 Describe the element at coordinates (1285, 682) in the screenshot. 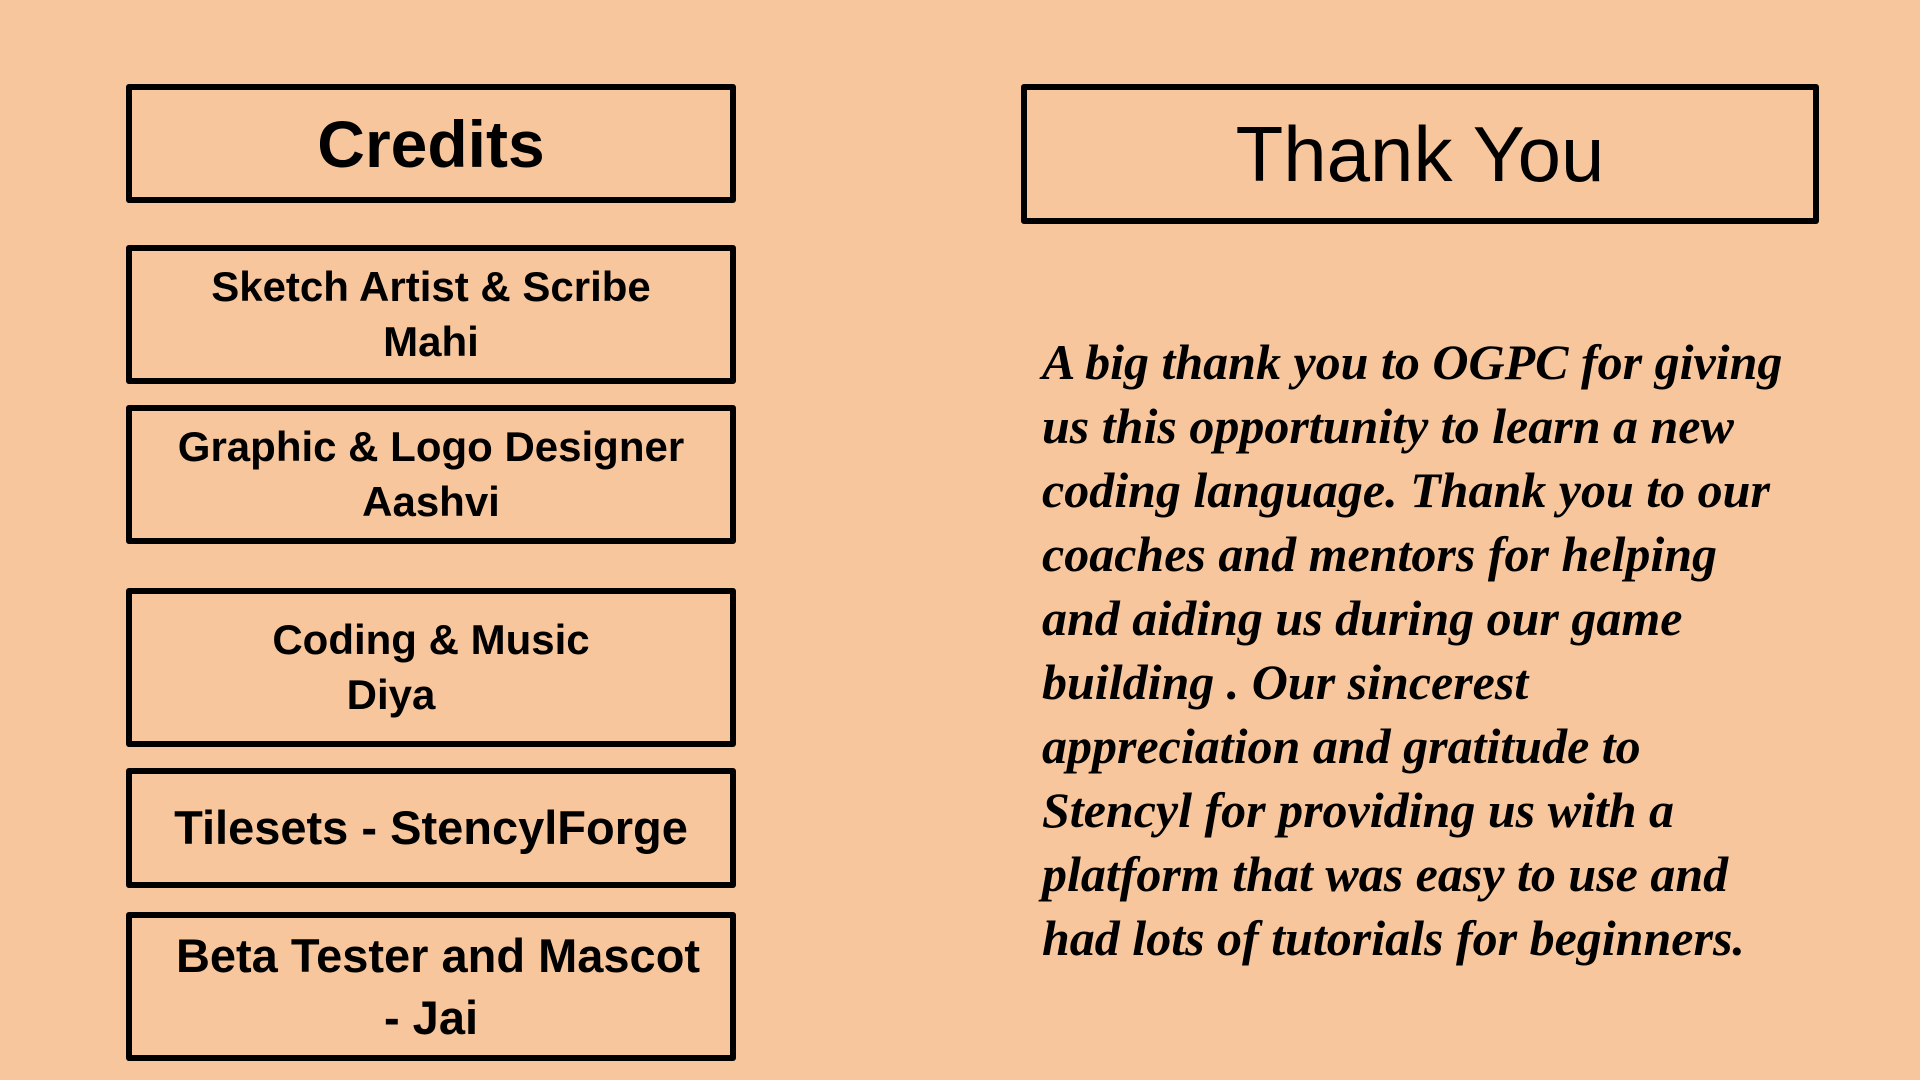

I see `message-line: building . Our sincerest` at that location.